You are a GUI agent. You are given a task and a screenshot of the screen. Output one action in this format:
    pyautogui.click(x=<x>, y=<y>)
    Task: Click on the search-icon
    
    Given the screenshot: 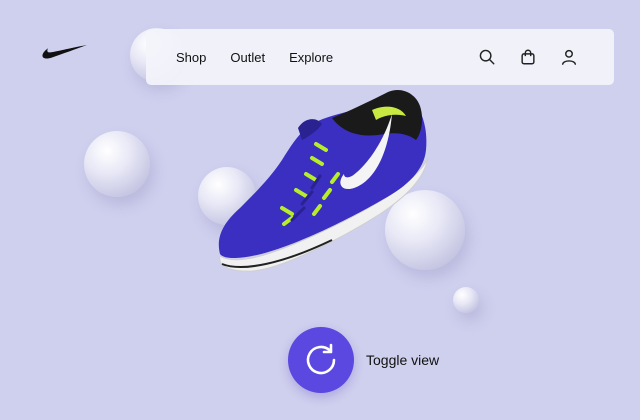 What is the action you would take?
    pyautogui.click(x=487, y=57)
    